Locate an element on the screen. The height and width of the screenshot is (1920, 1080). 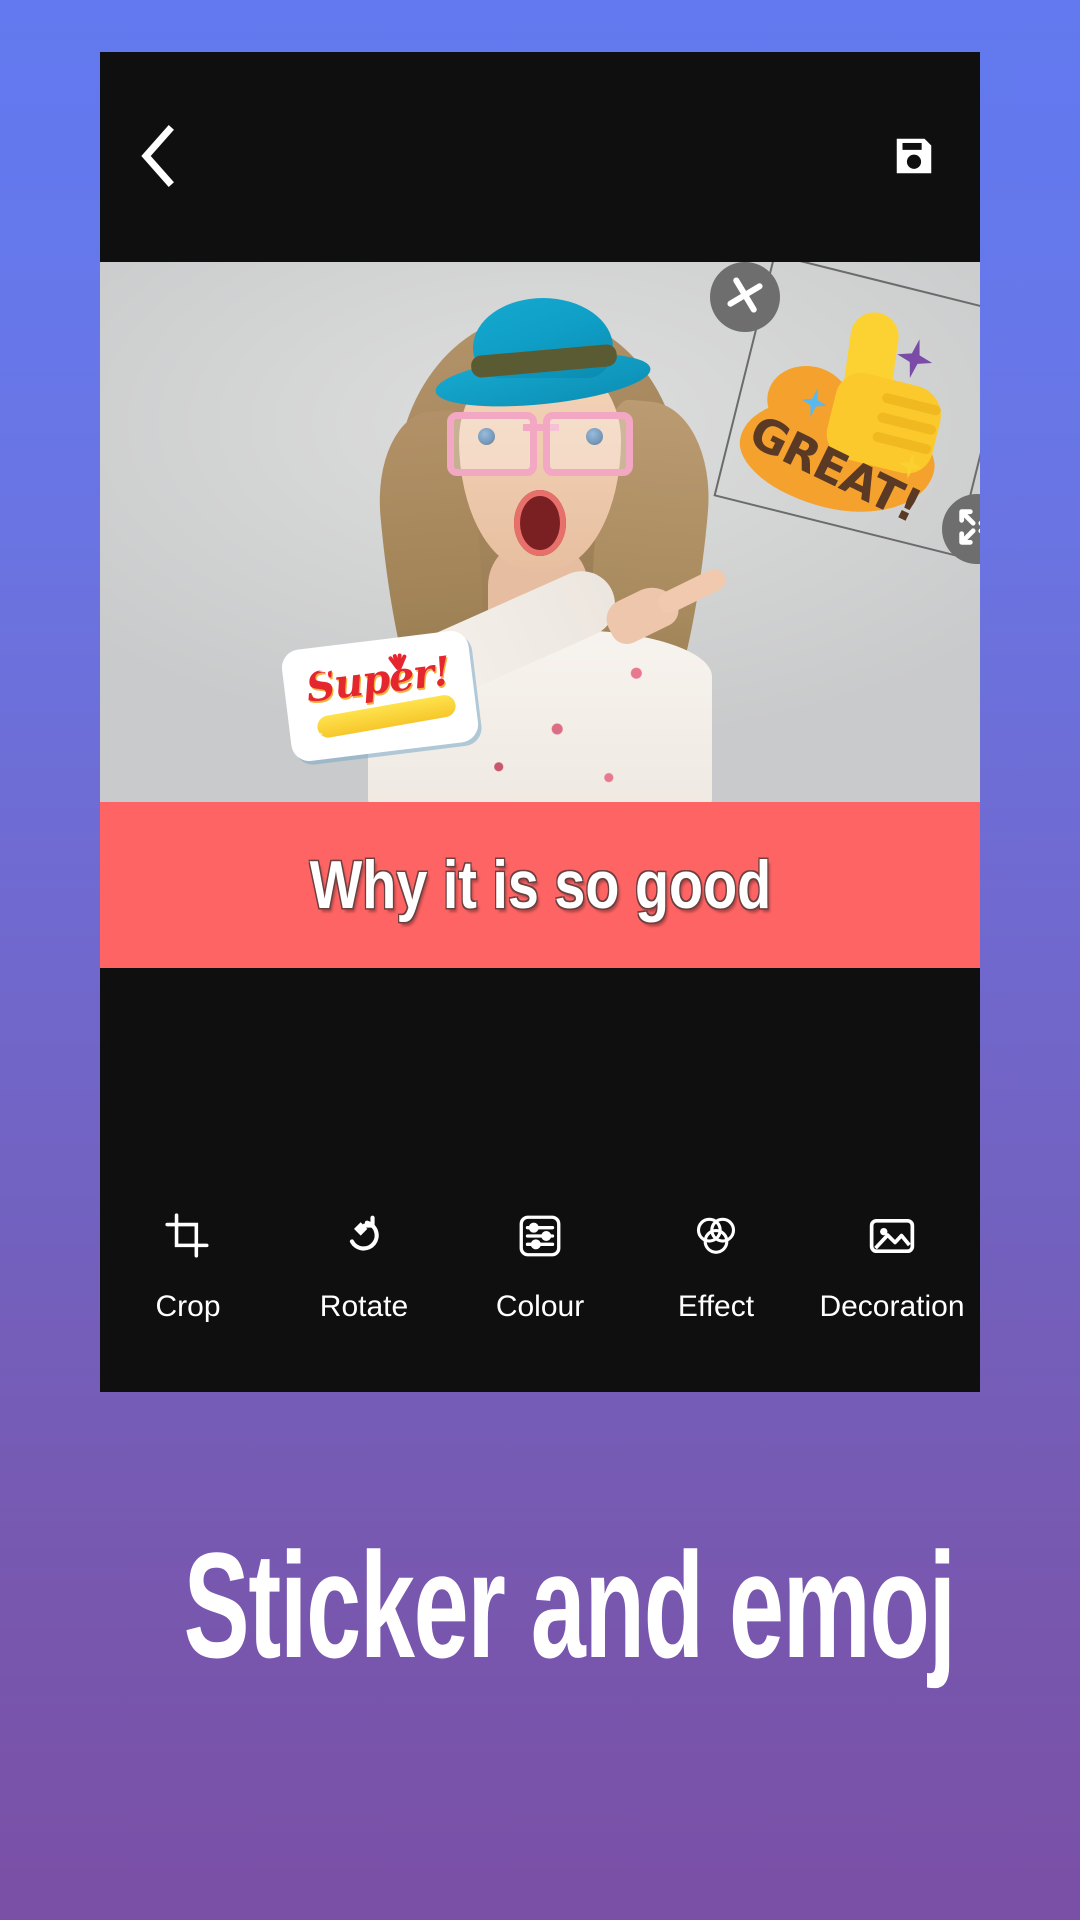
tool-colour: Colour is located at coordinates (540, 1266).